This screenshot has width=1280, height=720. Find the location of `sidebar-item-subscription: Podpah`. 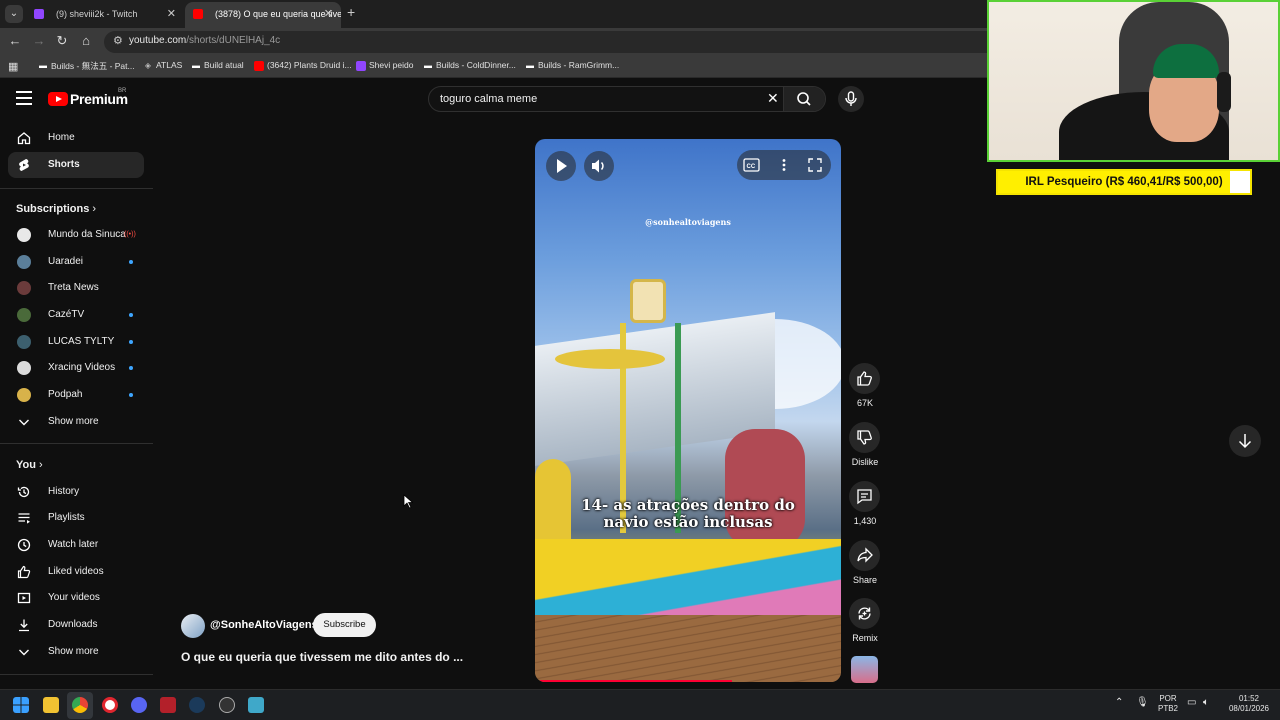

sidebar-item-subscription: Podpah is located at coordinates (76, 395).